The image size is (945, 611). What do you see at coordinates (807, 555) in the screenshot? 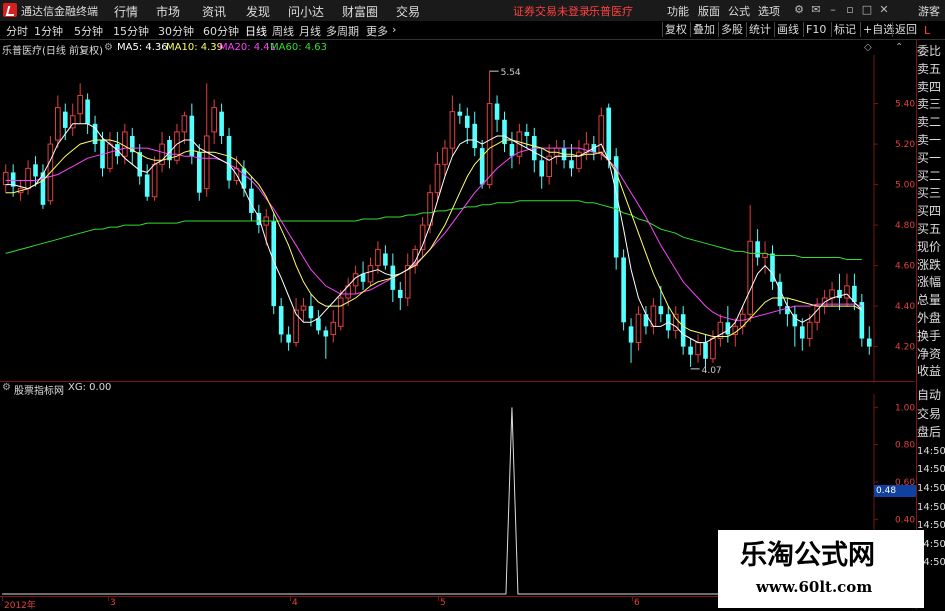
I see `watermark-title: 乐淘公式网` at bounding box center [807, 555].